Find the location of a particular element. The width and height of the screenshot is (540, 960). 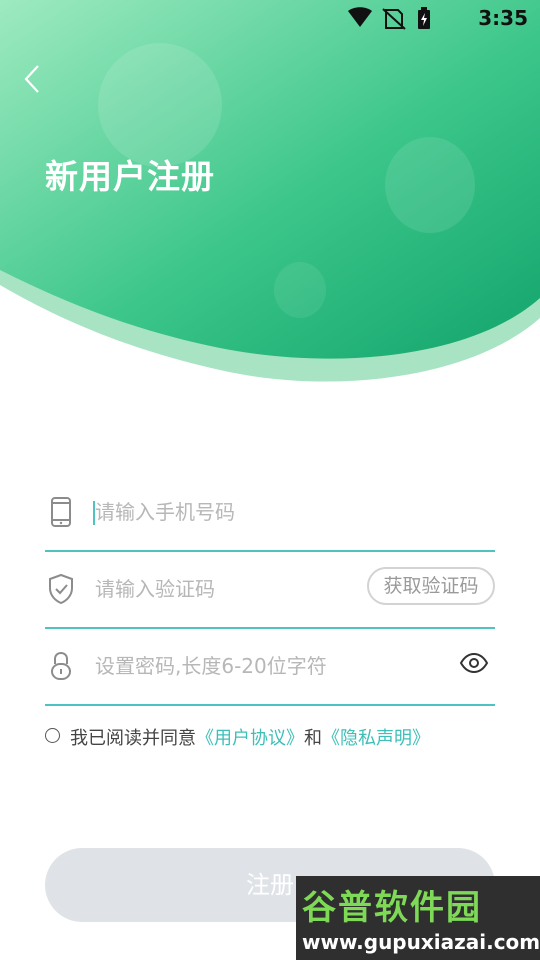

lock-icon is located at coordinates (61, 665).